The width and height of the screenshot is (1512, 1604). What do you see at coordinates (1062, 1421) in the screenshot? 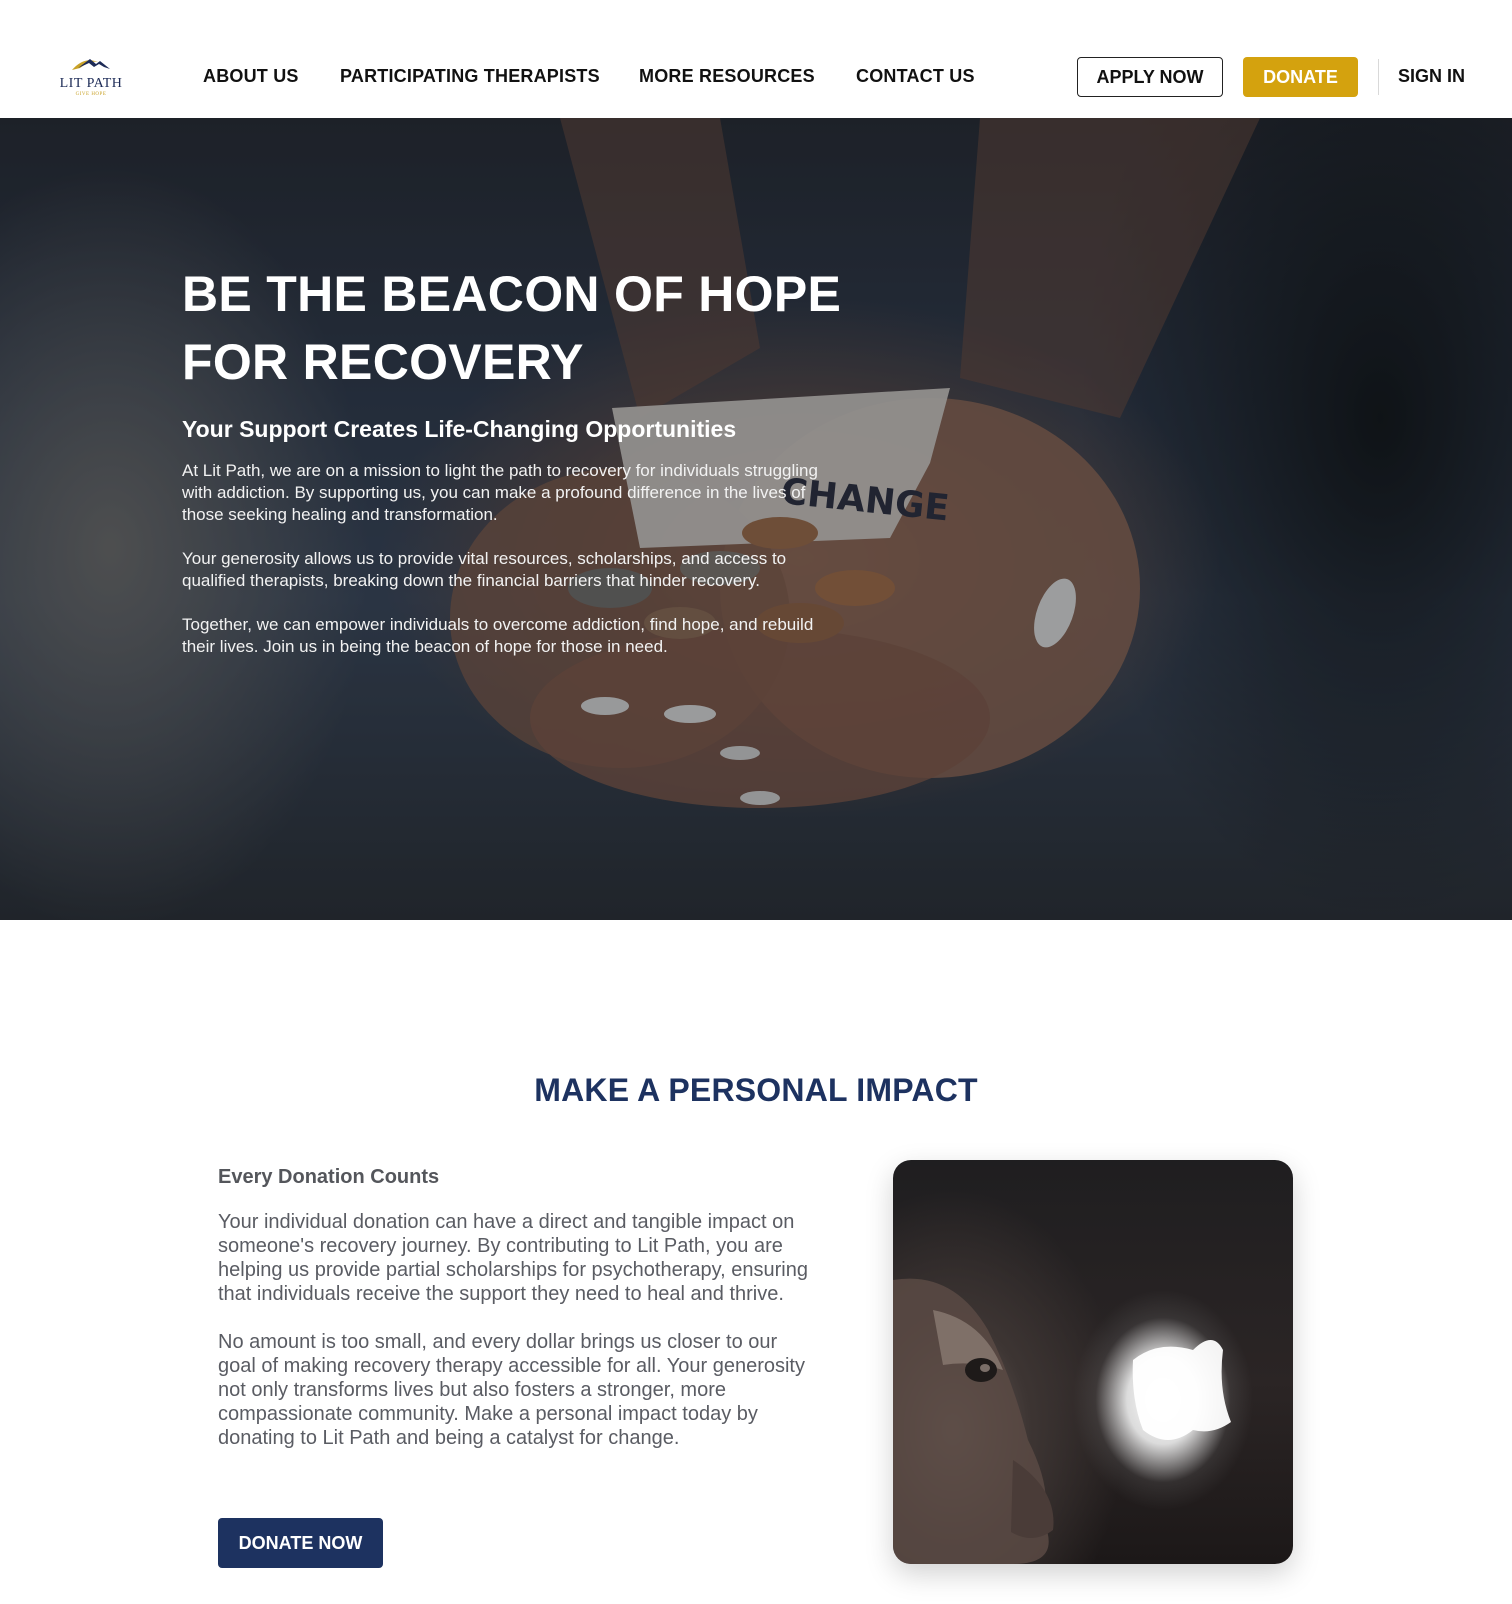
I see `face-light-image` at bounding box center [1062, 1421].